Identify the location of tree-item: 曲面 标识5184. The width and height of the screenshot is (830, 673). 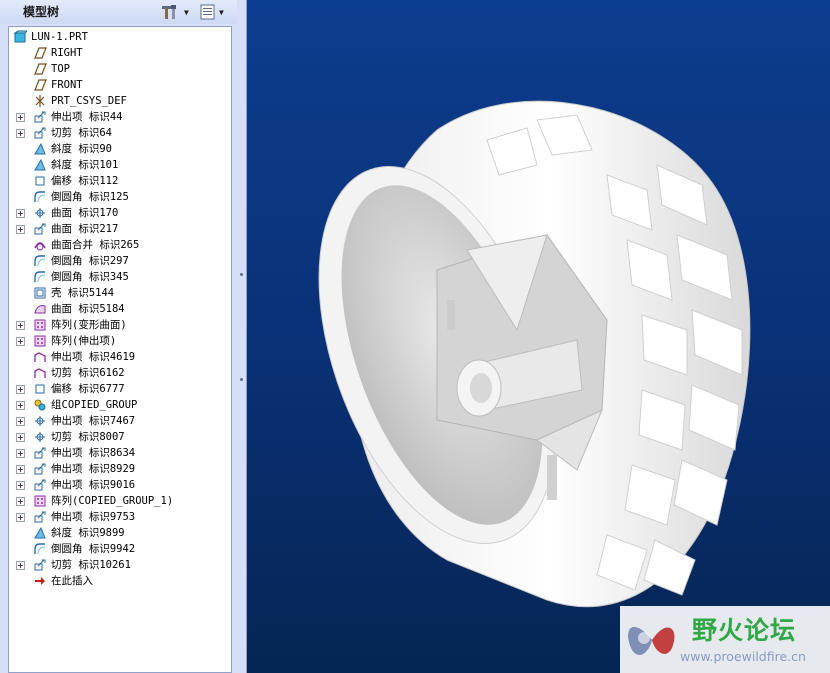
(119, 309).